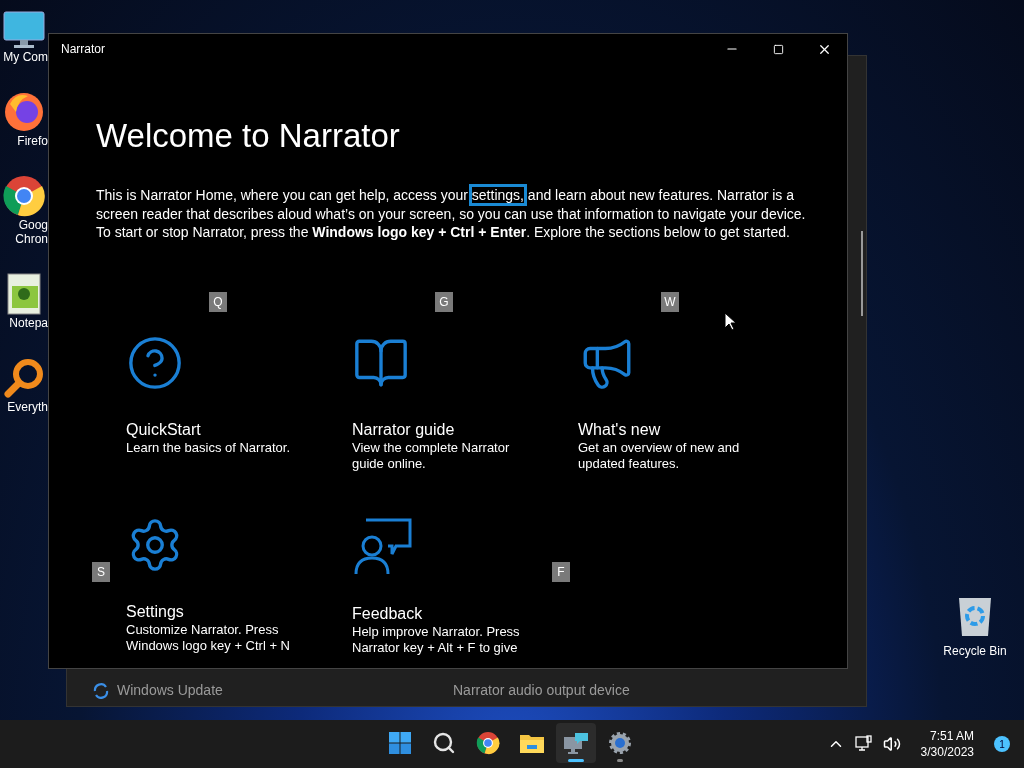 Image resolution: width=1024 pixels, height=768 pixels. Describe the element at coordinates (691, 381) in the screenshot. I see `section-tile: W What's new Get an overview of new and updated features.` at that location.